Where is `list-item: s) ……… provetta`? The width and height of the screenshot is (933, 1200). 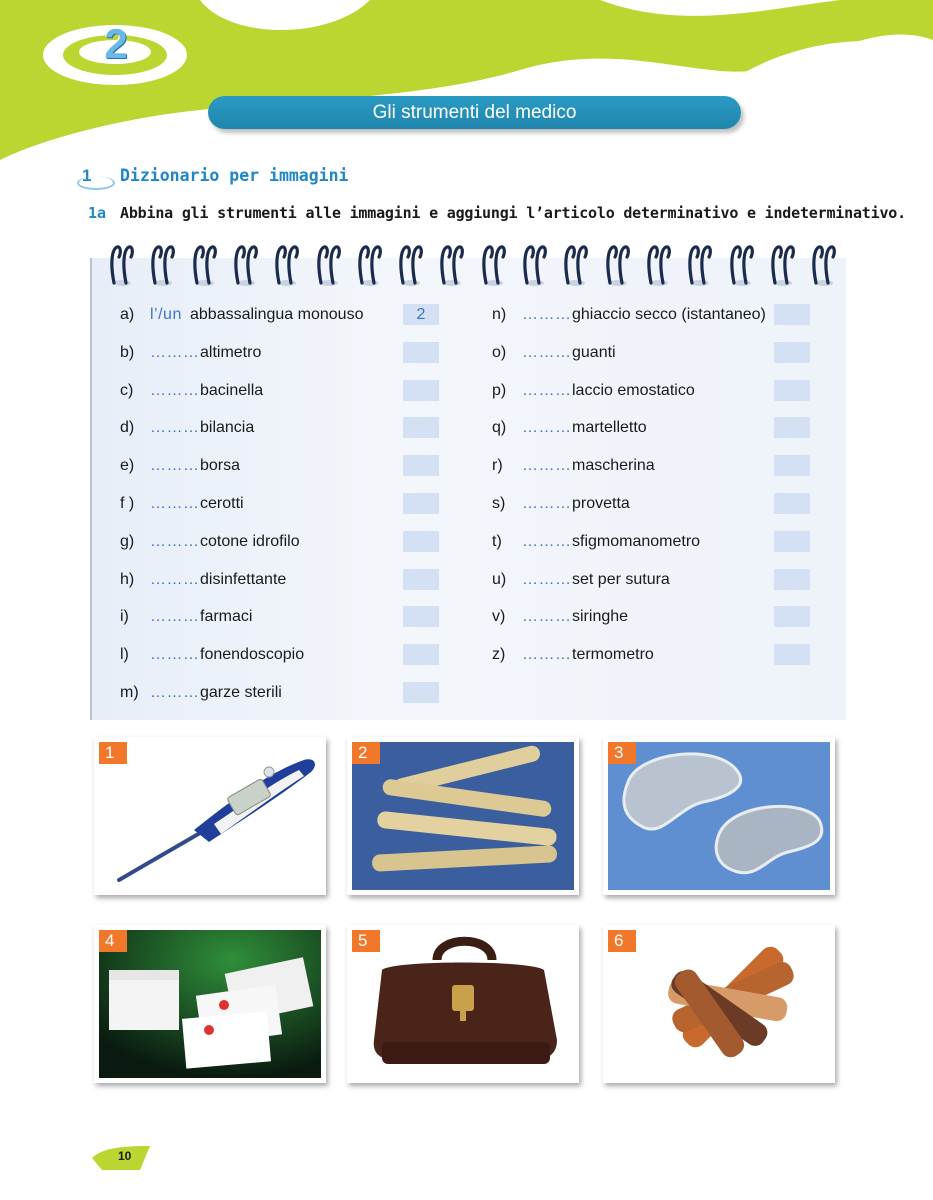
list-item: s) ……… provetta is located at coordinates (653, 505).